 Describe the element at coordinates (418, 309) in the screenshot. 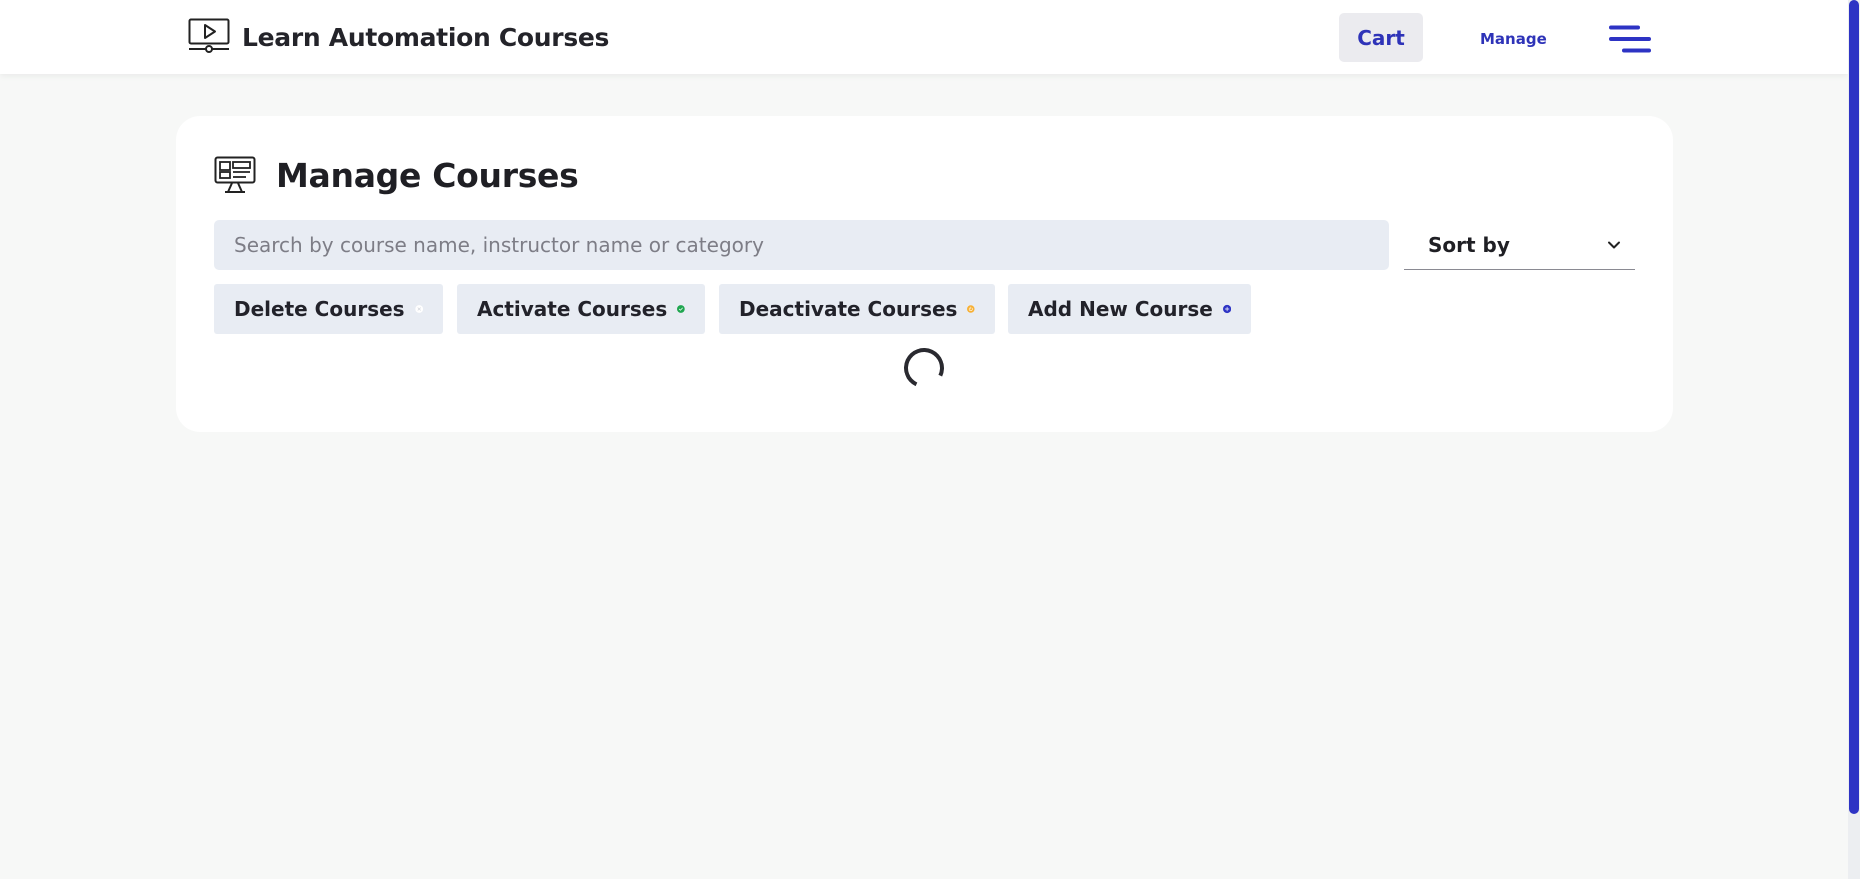

I see `close-circle-icon` at that location.